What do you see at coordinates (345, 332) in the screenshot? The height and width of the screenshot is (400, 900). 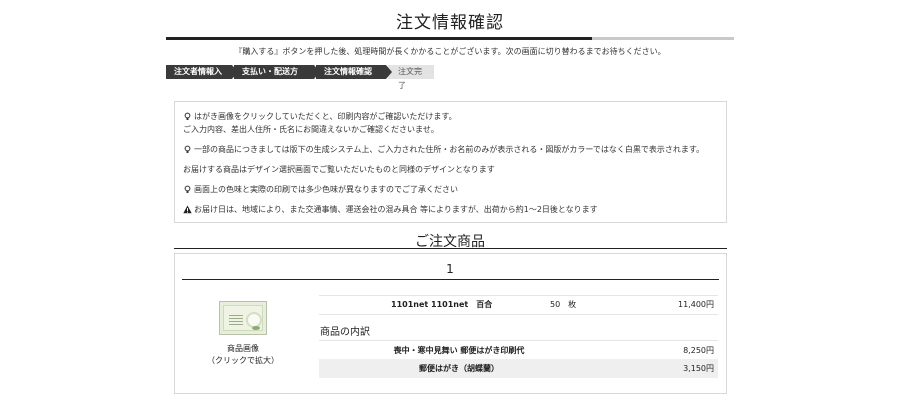 I see `breakdown-title: 商品の内訳` at bounding box center [345, 332].